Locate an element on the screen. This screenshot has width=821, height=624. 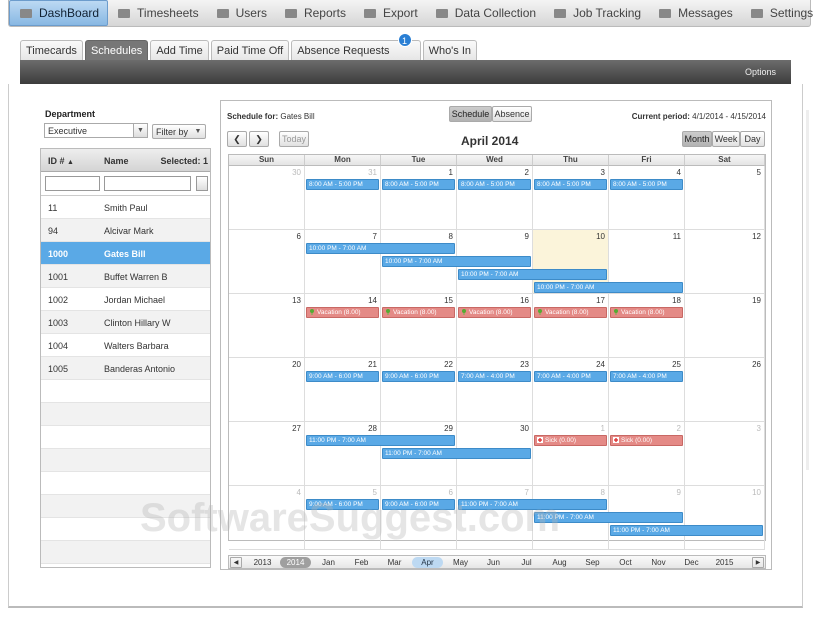
table-row: 1000 Gates Bill is located at coordinates (125, 253).